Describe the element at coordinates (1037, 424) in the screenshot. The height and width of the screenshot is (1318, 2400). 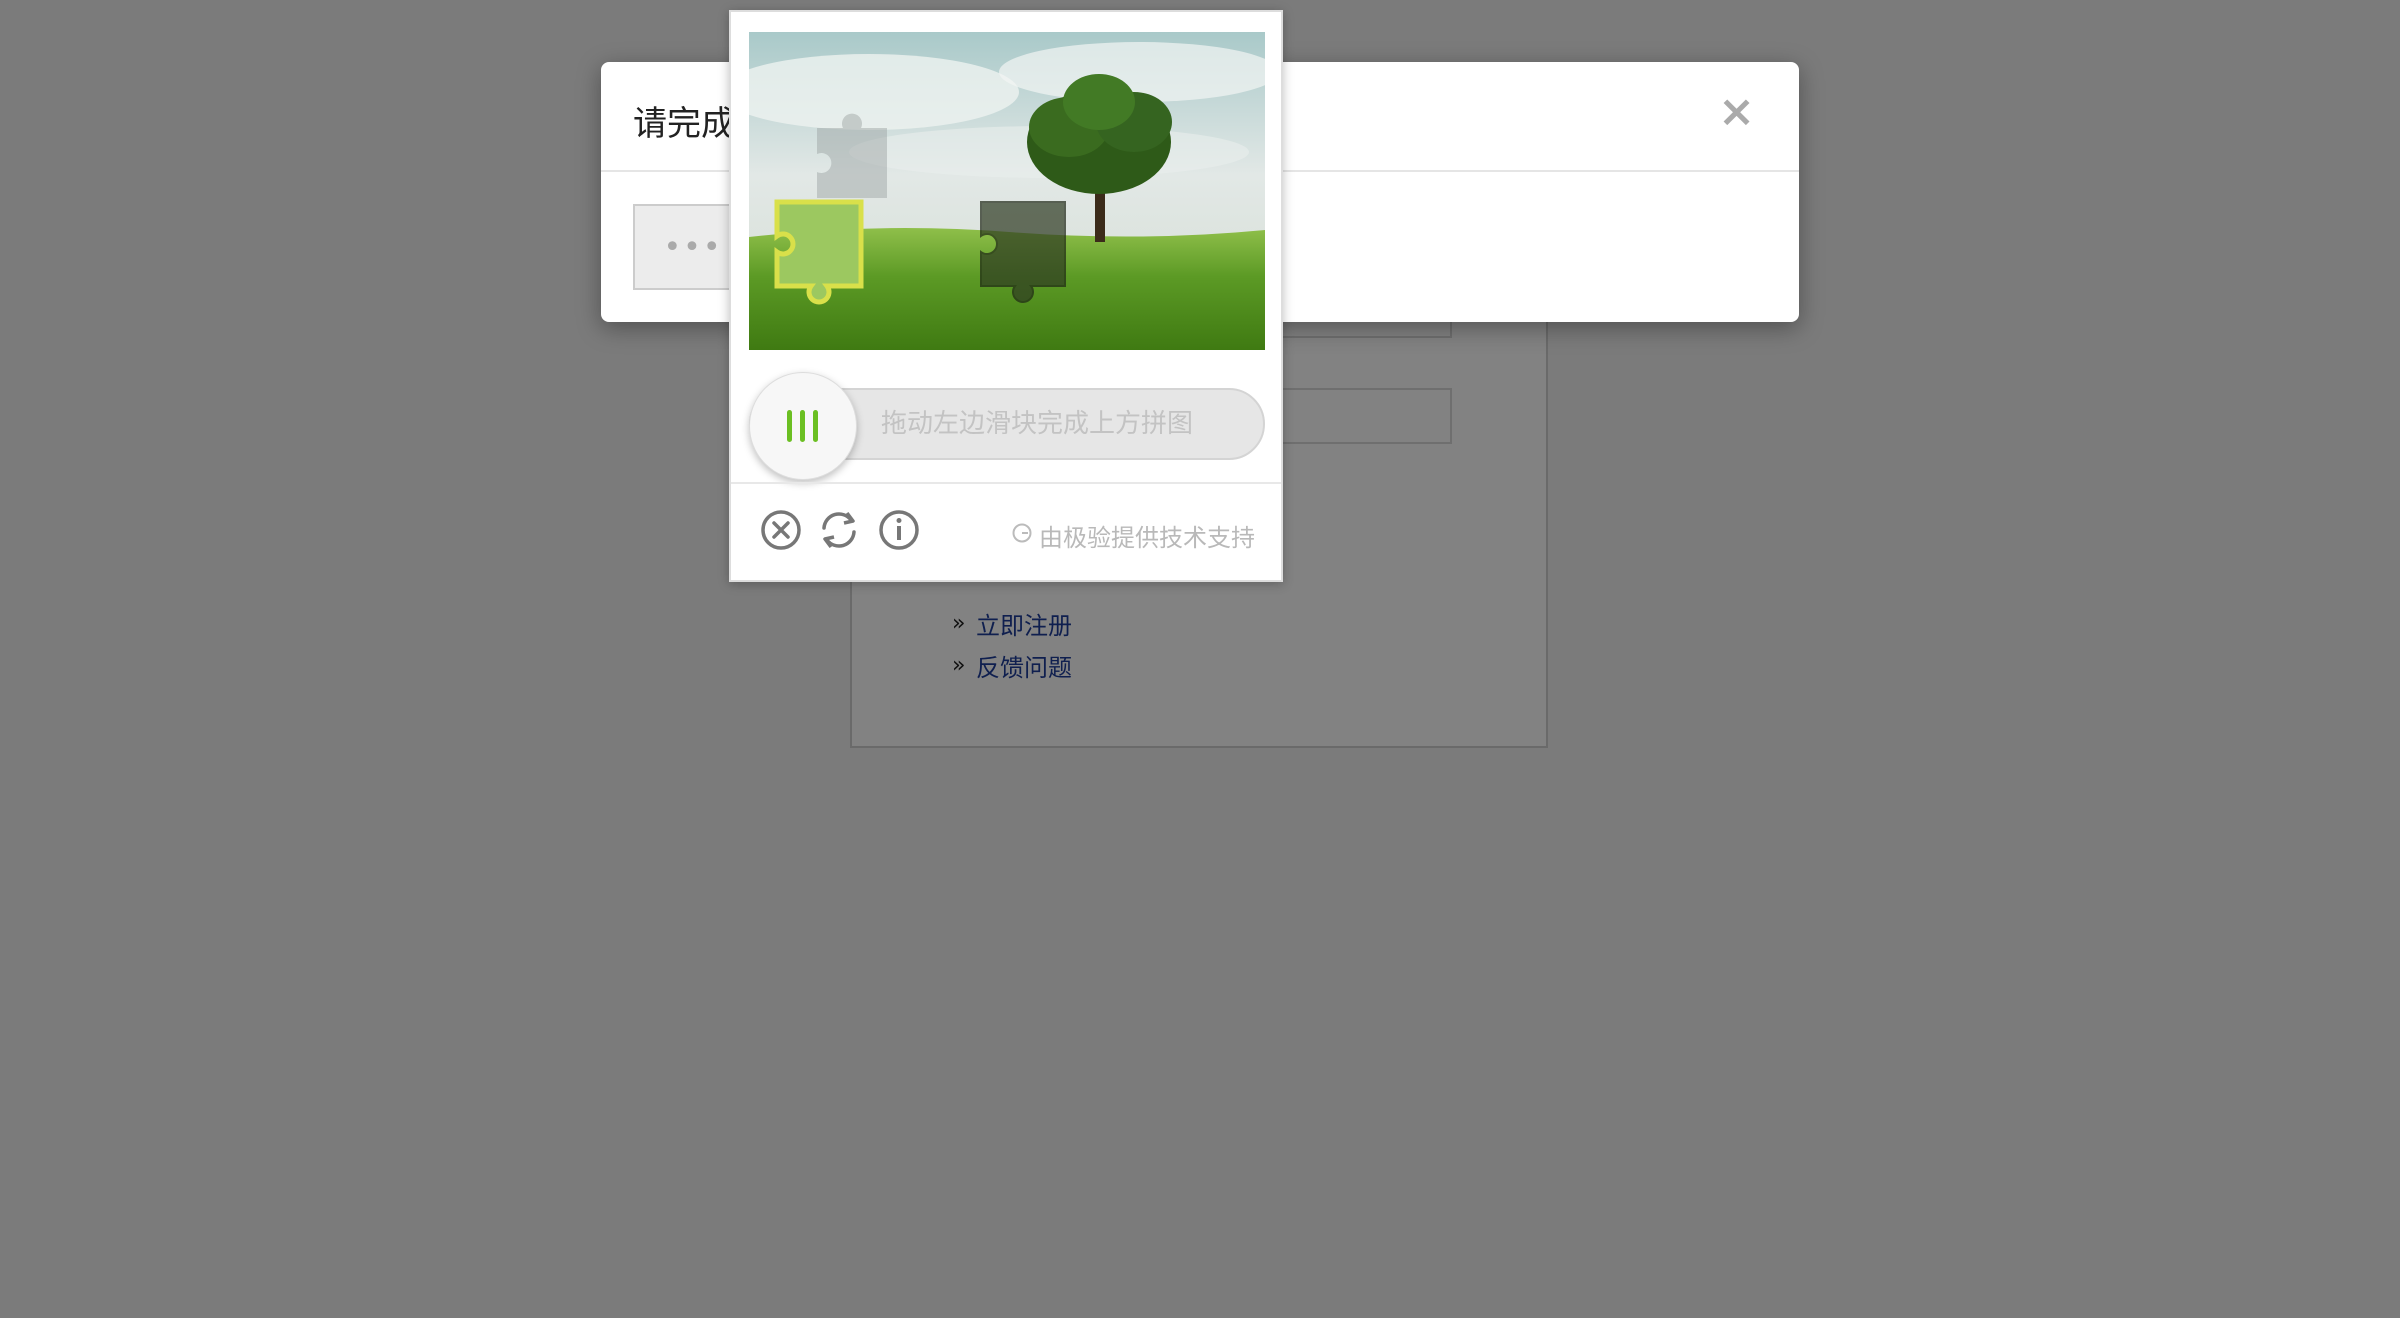
I see `slider-hint: 拖动左边滑块完成上方拼图` at that location.